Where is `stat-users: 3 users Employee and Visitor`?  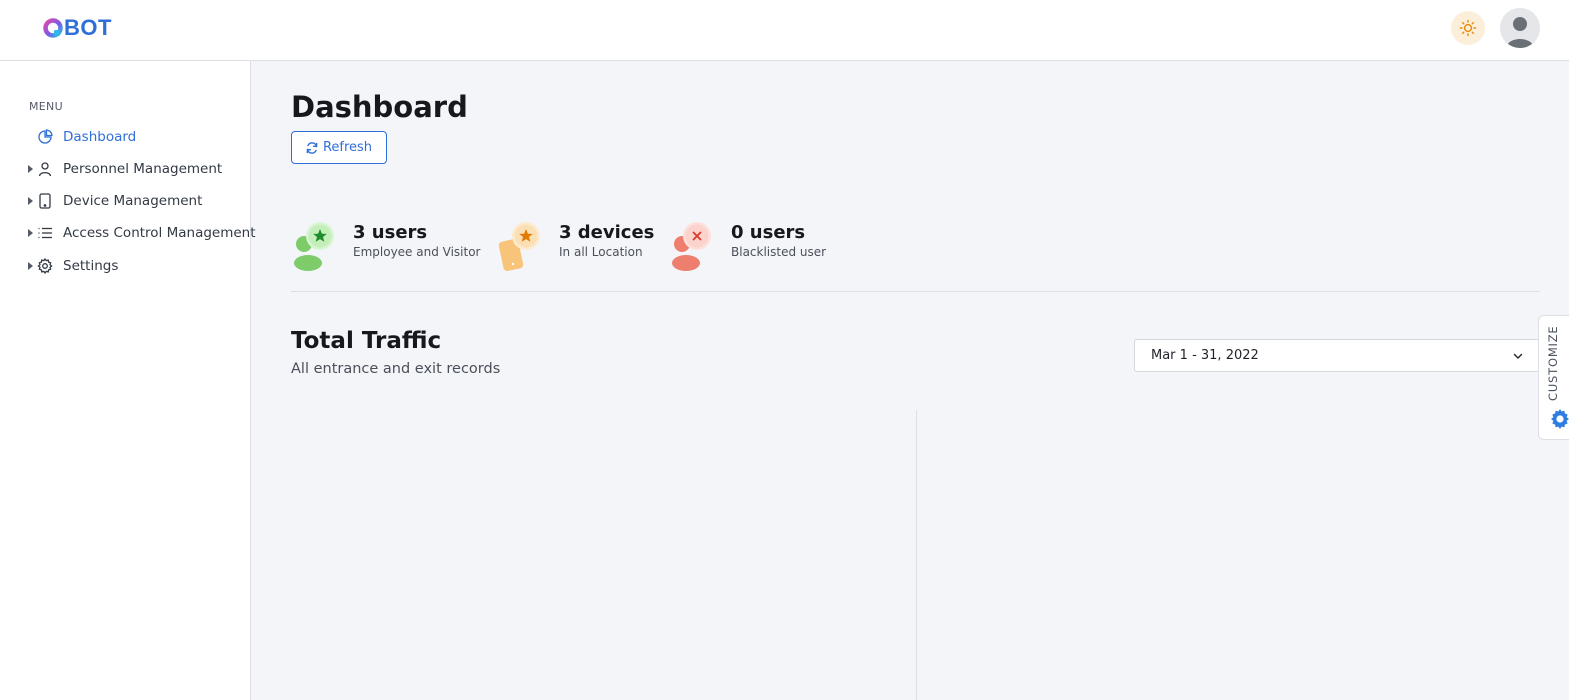
stat-users: 3 users Employee and Visitor is located at coordinates (386, 246).